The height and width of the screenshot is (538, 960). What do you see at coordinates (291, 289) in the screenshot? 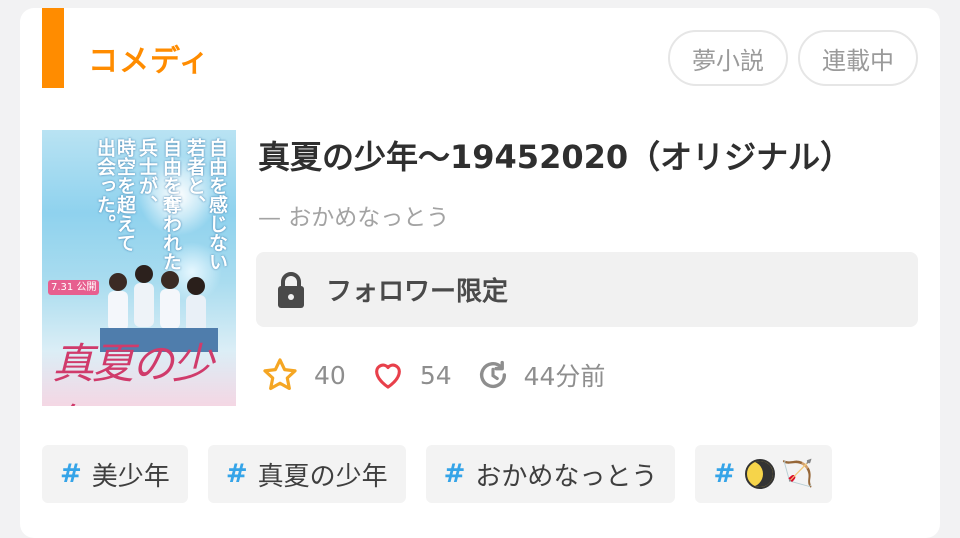
I see `lock-icon` at bounding box center [291, 289].